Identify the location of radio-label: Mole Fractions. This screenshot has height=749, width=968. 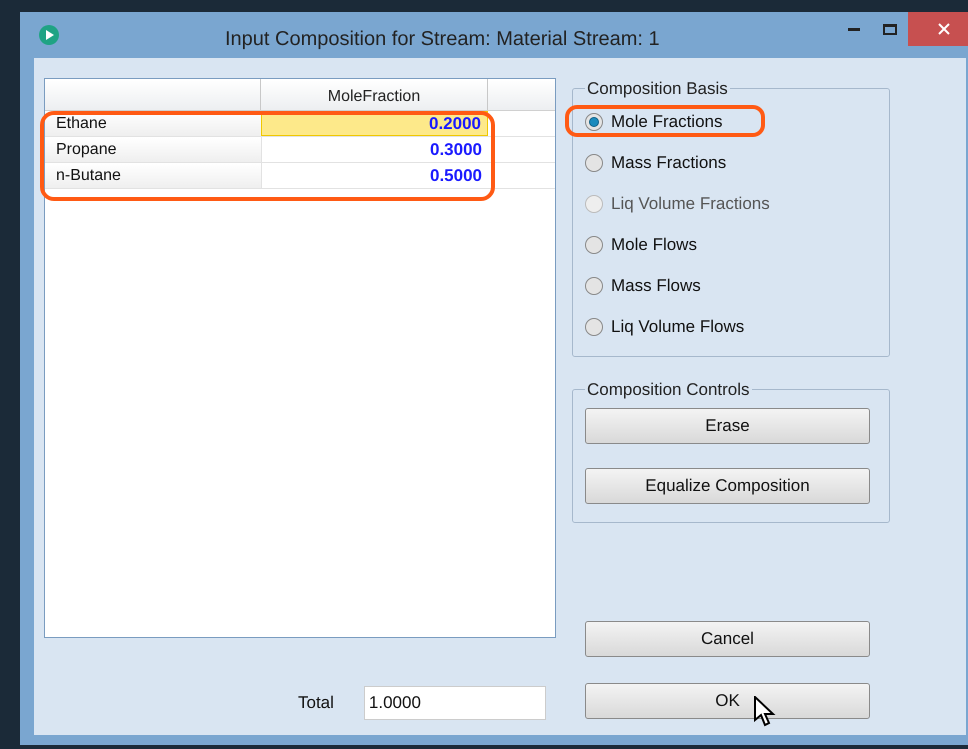
(666, 122).